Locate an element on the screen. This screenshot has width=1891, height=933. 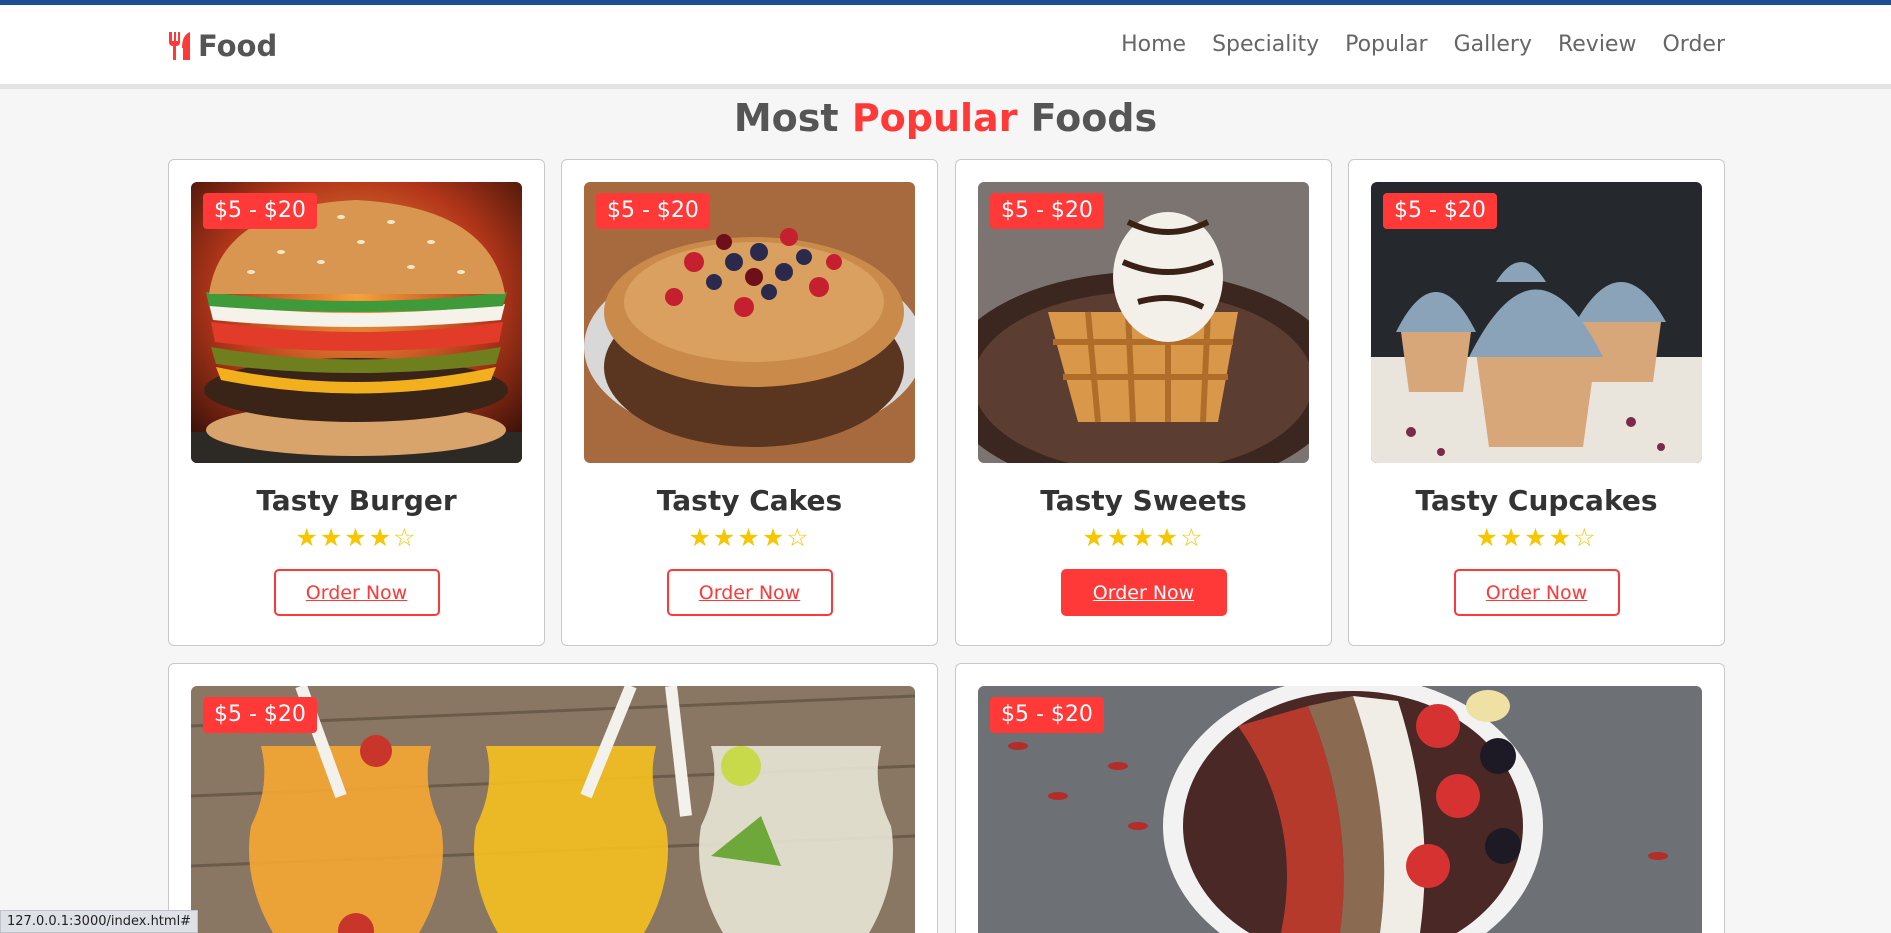
drinks-image: $5 - $20 is located at coordinates (553, 809).